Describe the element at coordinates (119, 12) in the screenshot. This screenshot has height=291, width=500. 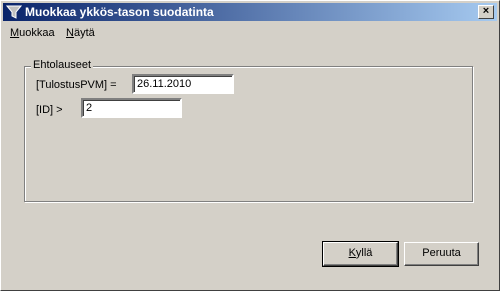
I see `window-title: Muokkaa ykkös-tason suodatinta` at that location.